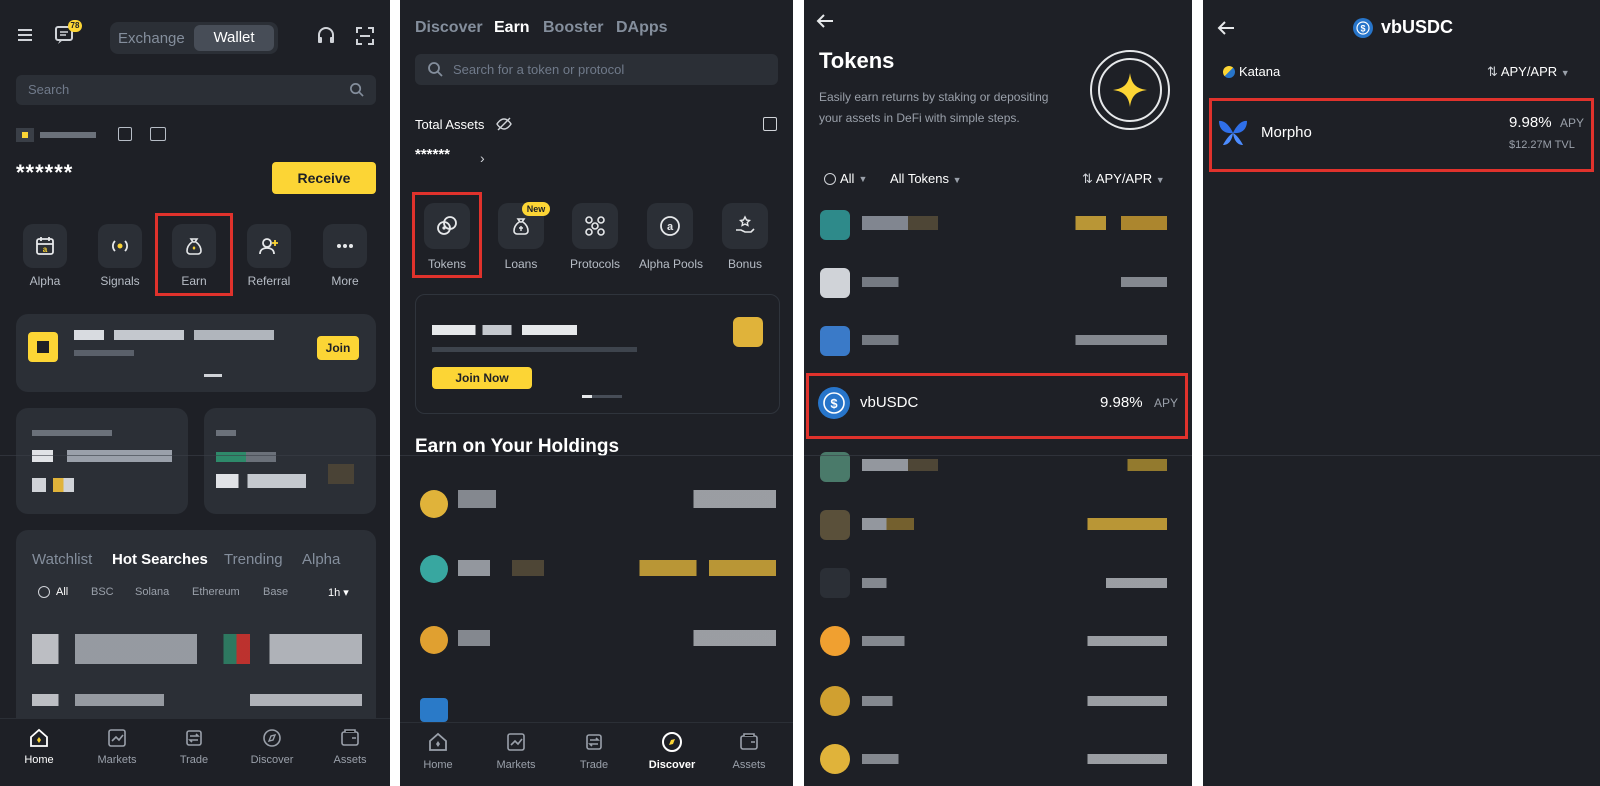 This screenshot has width=1600, height=786. I want to click on total-assets-chevron-icon: ›, so click(482, 158).